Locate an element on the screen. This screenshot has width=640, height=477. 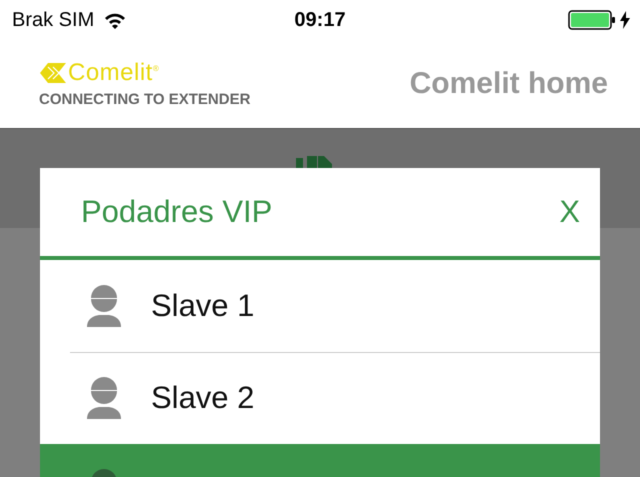
close-button: X is located at coordinates (569, 212).